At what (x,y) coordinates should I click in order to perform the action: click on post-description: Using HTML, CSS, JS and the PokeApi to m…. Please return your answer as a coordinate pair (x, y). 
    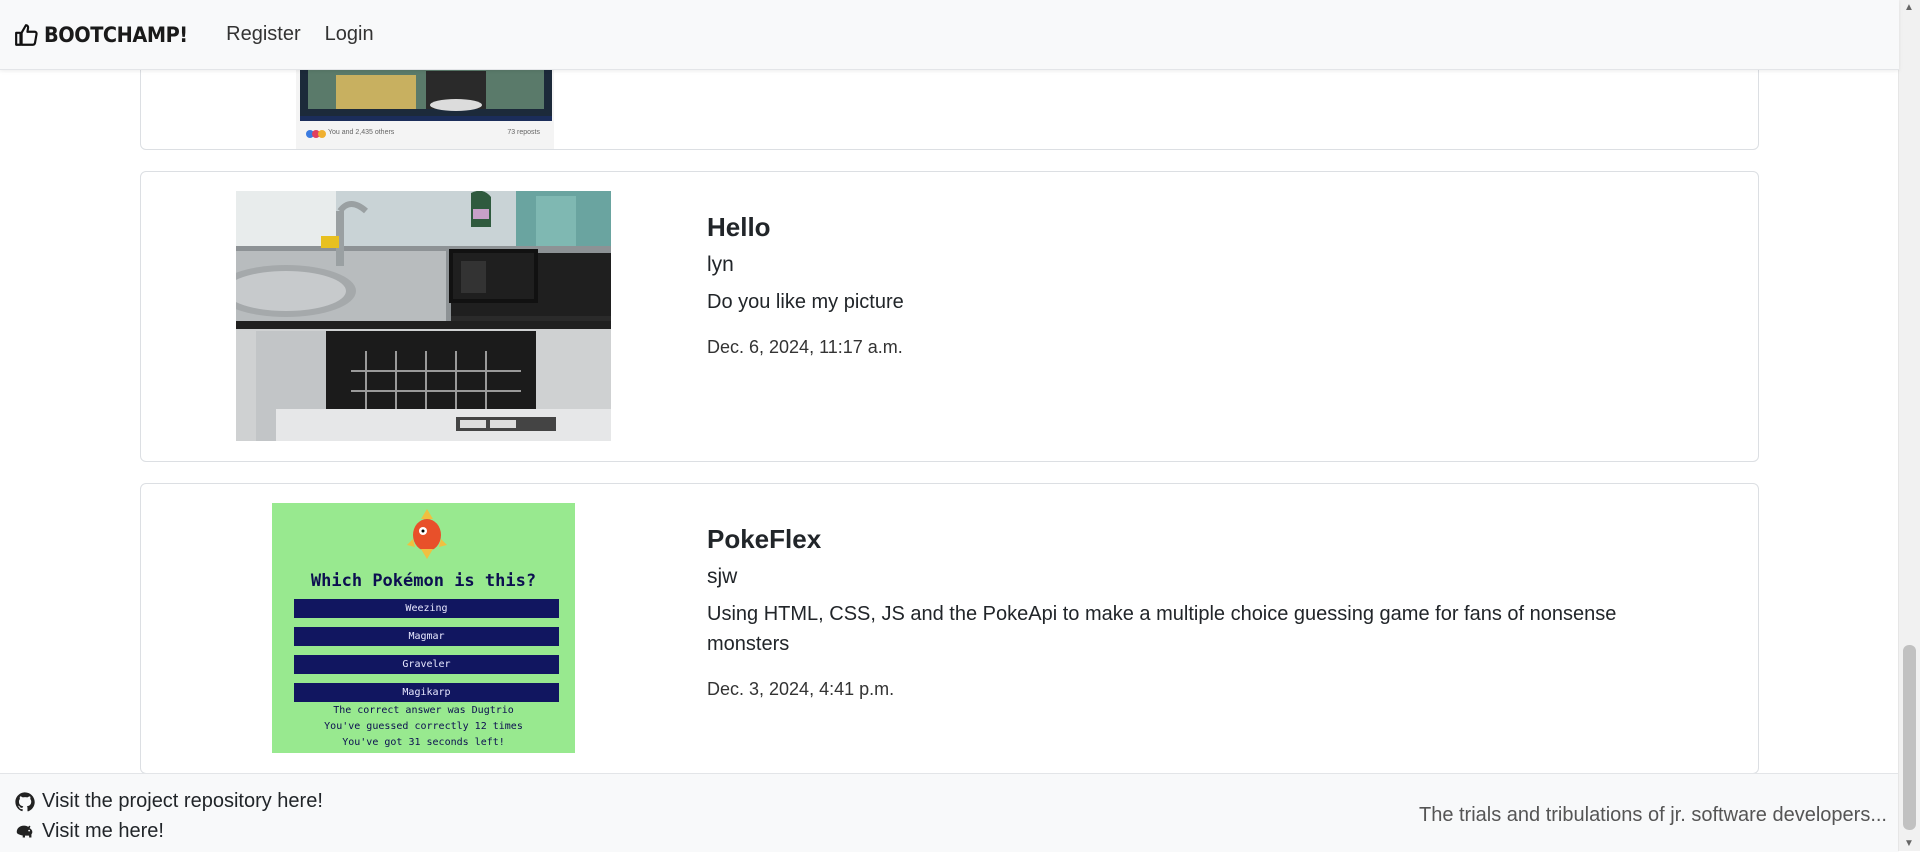
    Looking at the image, I should click on (1162, 629).